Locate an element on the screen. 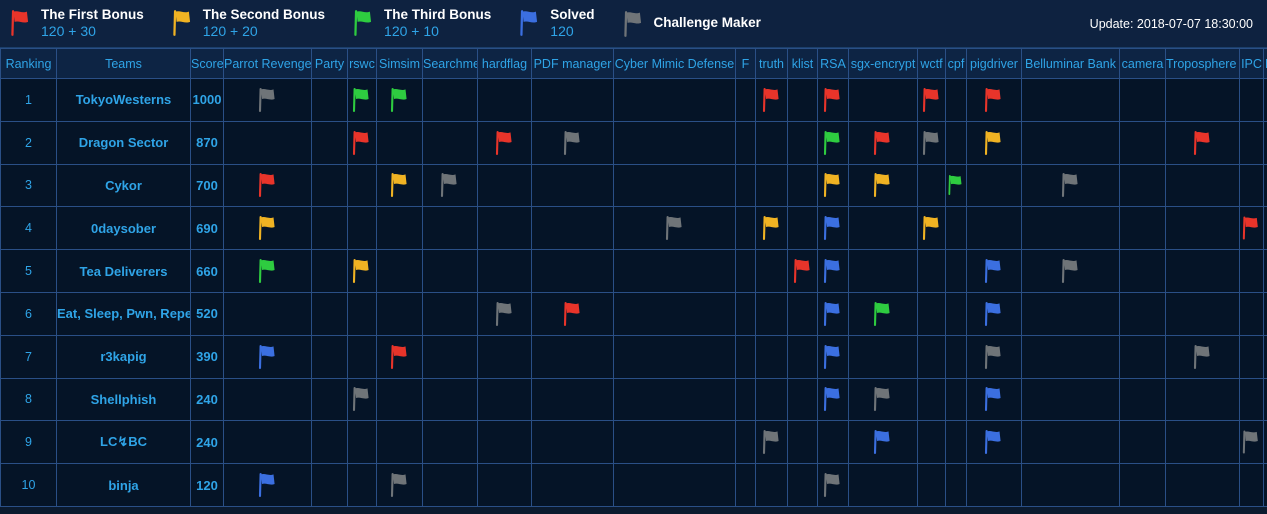 The height and width of the screenshot is (514, 1267). column-header-sgx-encrypt: sgx-encrypt is located at coordinates (883, 63).